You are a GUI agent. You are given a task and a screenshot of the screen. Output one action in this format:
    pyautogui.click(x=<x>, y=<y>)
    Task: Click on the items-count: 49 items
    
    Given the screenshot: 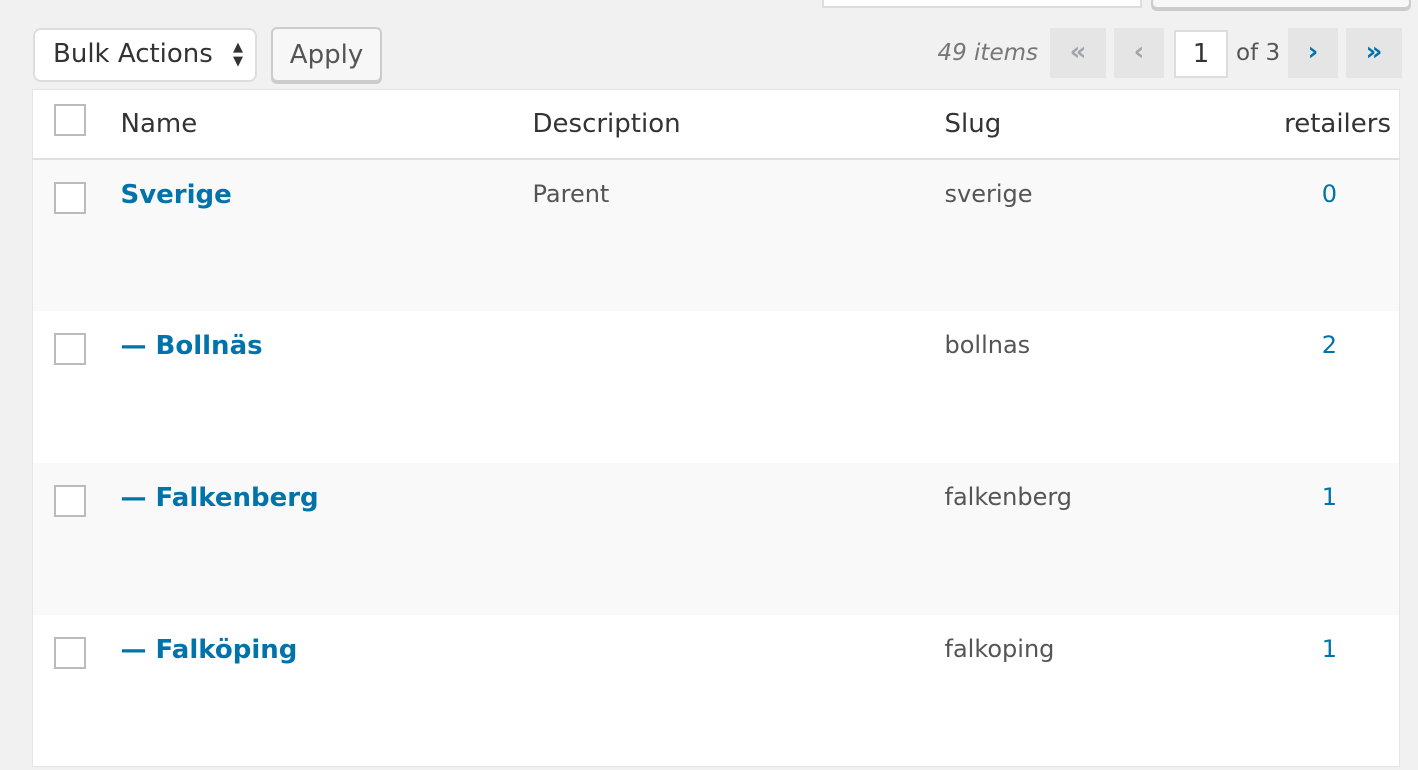 What is the action you would take?
    pyautogui.click(x=987, y=53)
    